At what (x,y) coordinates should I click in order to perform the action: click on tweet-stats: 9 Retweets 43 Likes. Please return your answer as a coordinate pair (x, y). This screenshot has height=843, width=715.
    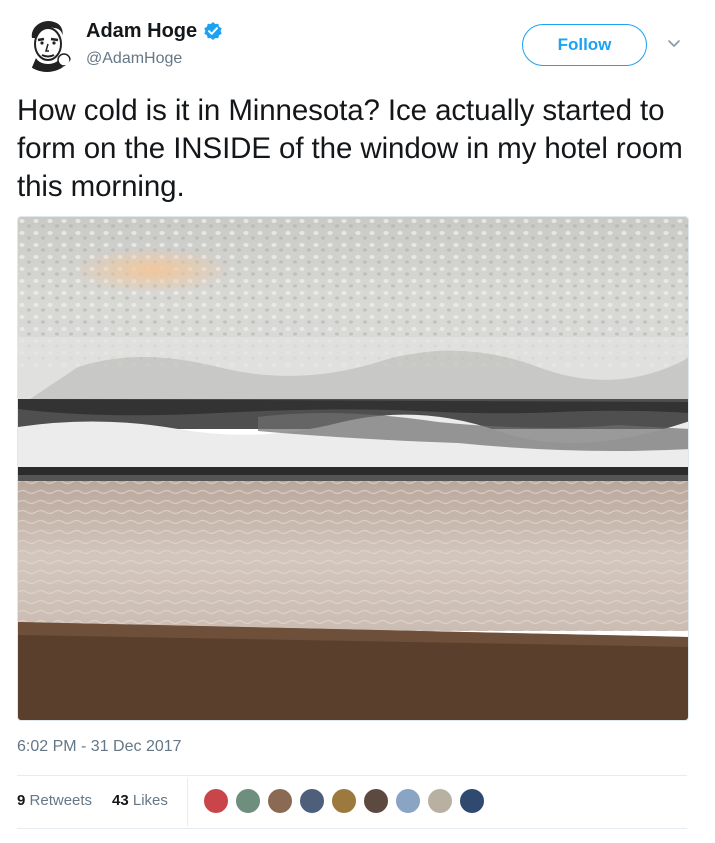
    Looking at the image, I should click on (352, 802).